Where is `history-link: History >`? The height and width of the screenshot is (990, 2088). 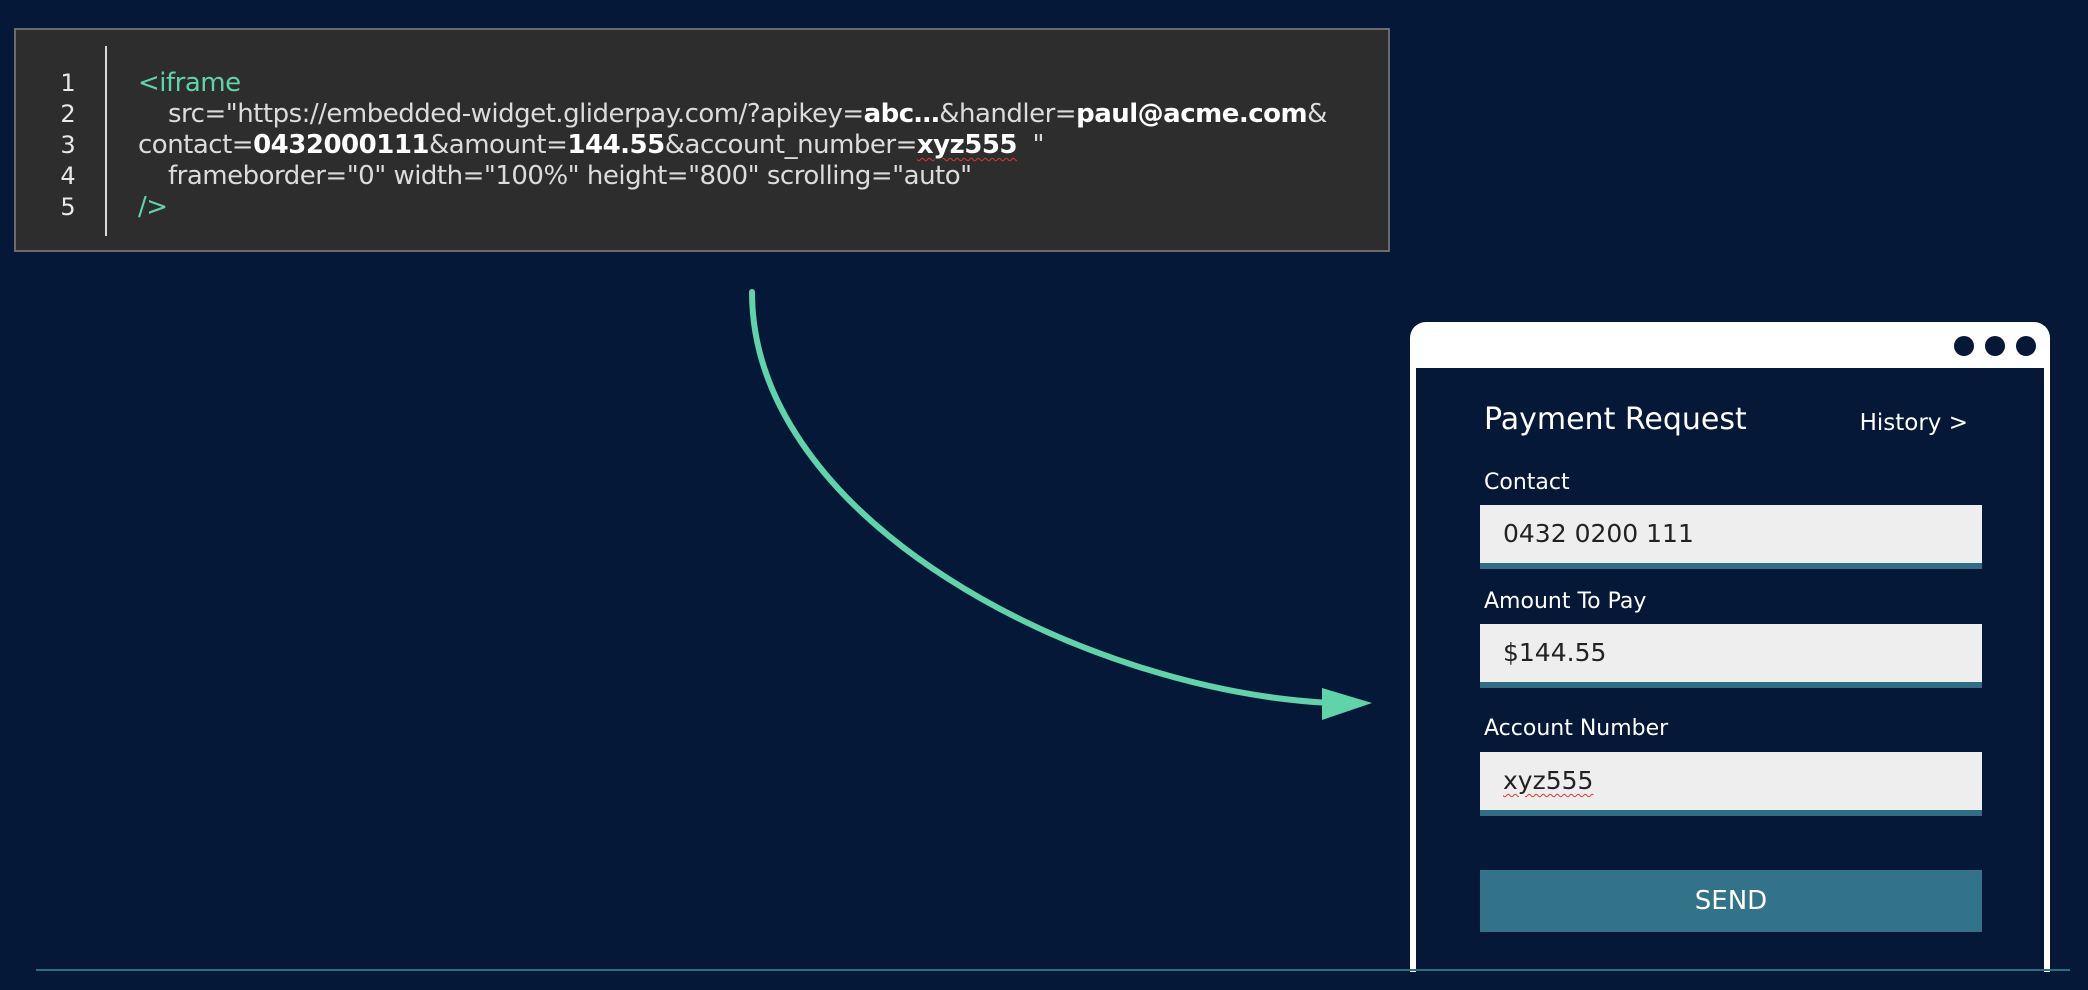
history-link: History > is located at coordinates (1914, 423).